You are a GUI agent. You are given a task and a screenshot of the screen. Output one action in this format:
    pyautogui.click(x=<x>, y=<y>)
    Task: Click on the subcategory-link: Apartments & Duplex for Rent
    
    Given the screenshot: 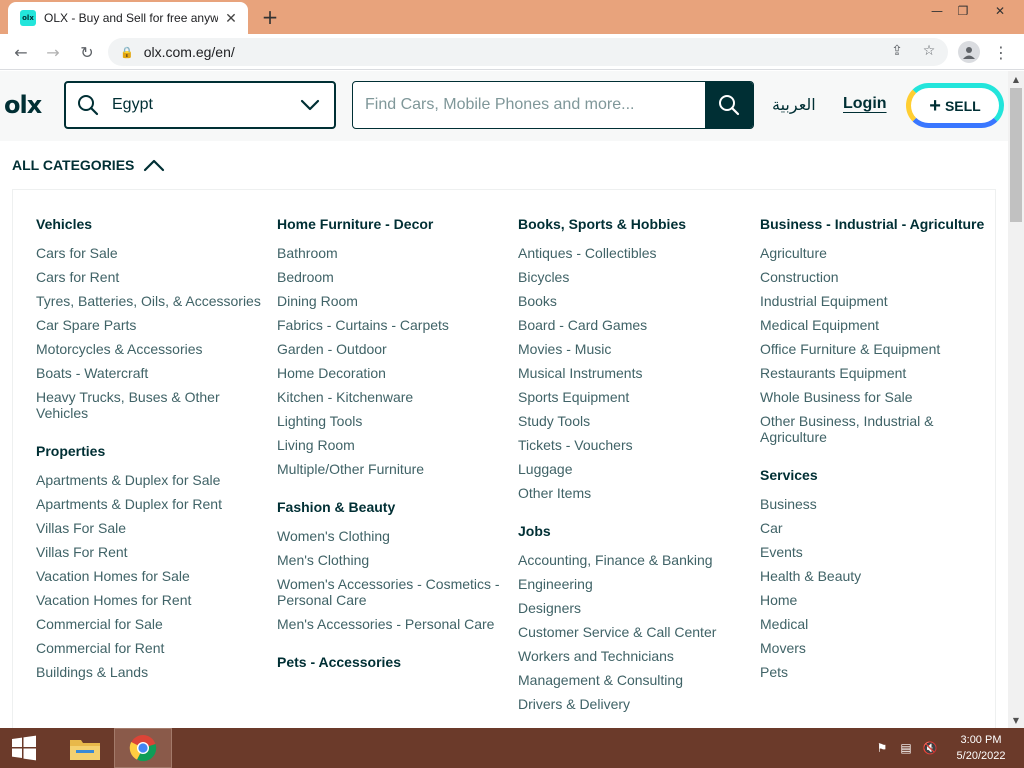 What is the action you would take?
    pyautogui.click(x=151, y=504)
    